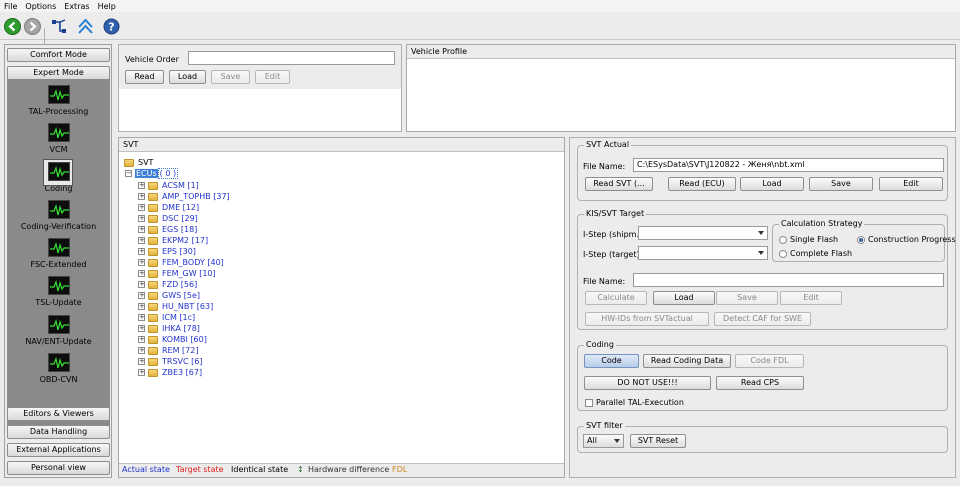 This screenshot has width=960, height=486. I want to click on collapse-icon: −, so click(128, 173).